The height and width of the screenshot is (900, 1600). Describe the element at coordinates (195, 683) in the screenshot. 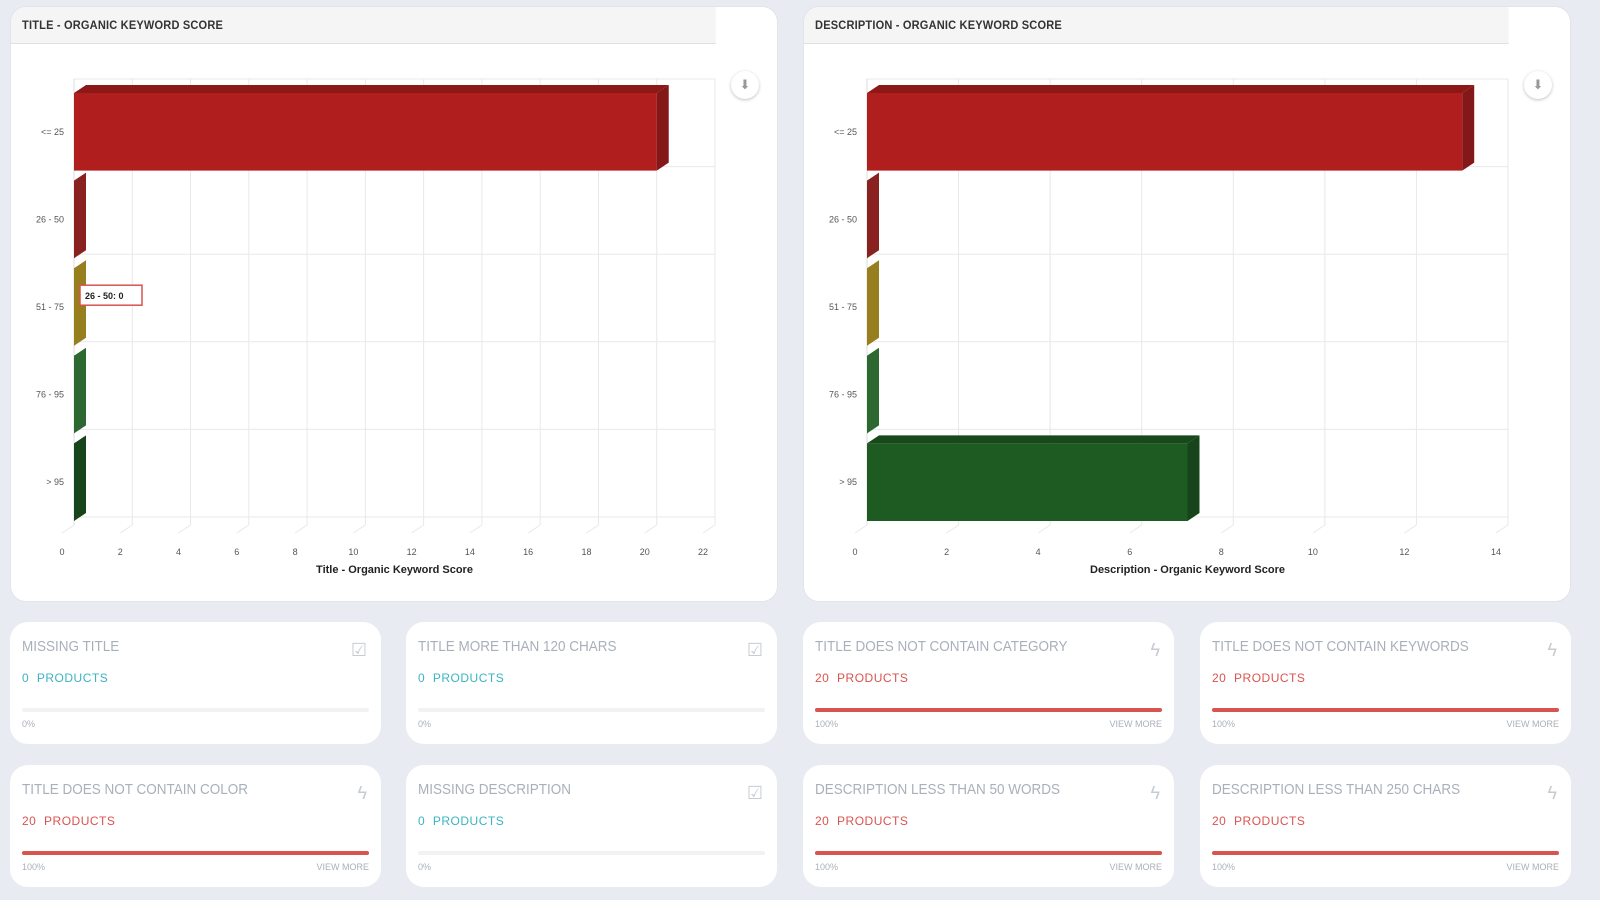

I see `issue-card: MISSING TITLE ☑ 0 PRODUCTS 0%` at that location.